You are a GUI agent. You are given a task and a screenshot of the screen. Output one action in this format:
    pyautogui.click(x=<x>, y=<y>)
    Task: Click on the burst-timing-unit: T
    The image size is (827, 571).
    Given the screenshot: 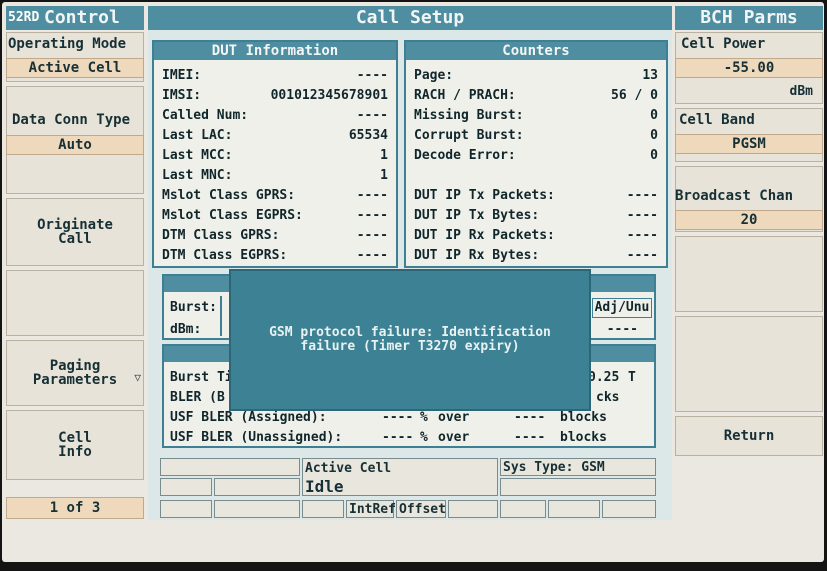 What is the action you would take?
    pyautogui.click(x=632, y=377)
    